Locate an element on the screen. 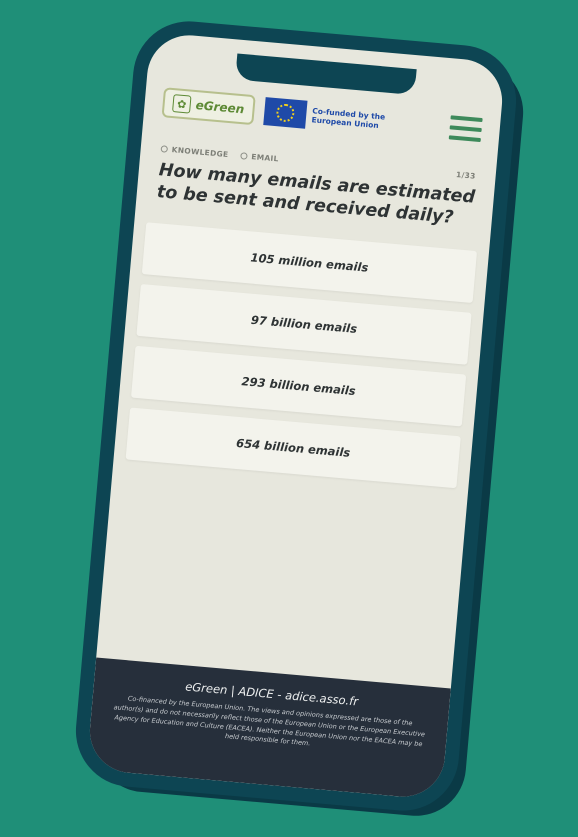 This screenshot has height=837, width=578. logo-text: eGreen is located at coordinates (220, 107).